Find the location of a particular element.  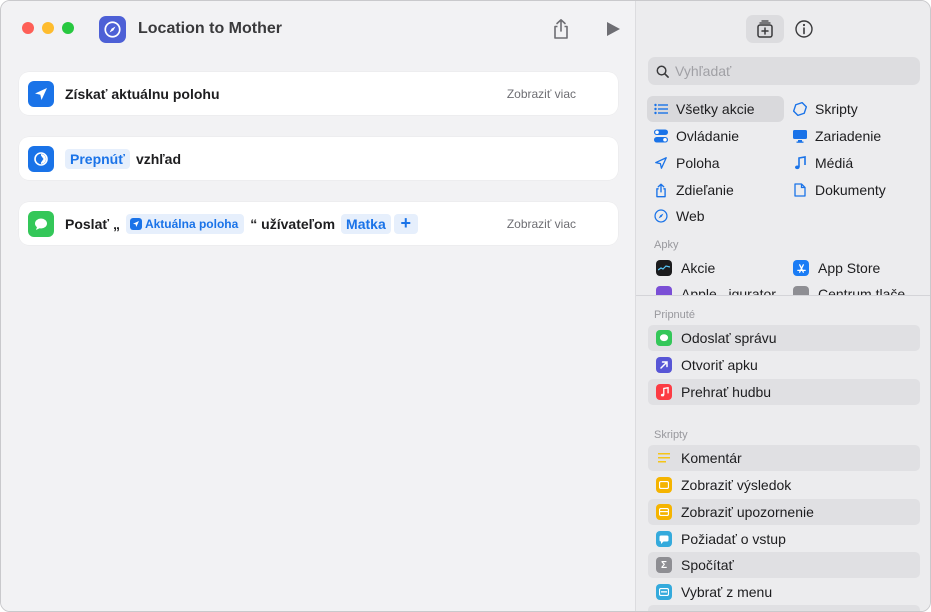

minimize-button is located at coordinates (48, 28).